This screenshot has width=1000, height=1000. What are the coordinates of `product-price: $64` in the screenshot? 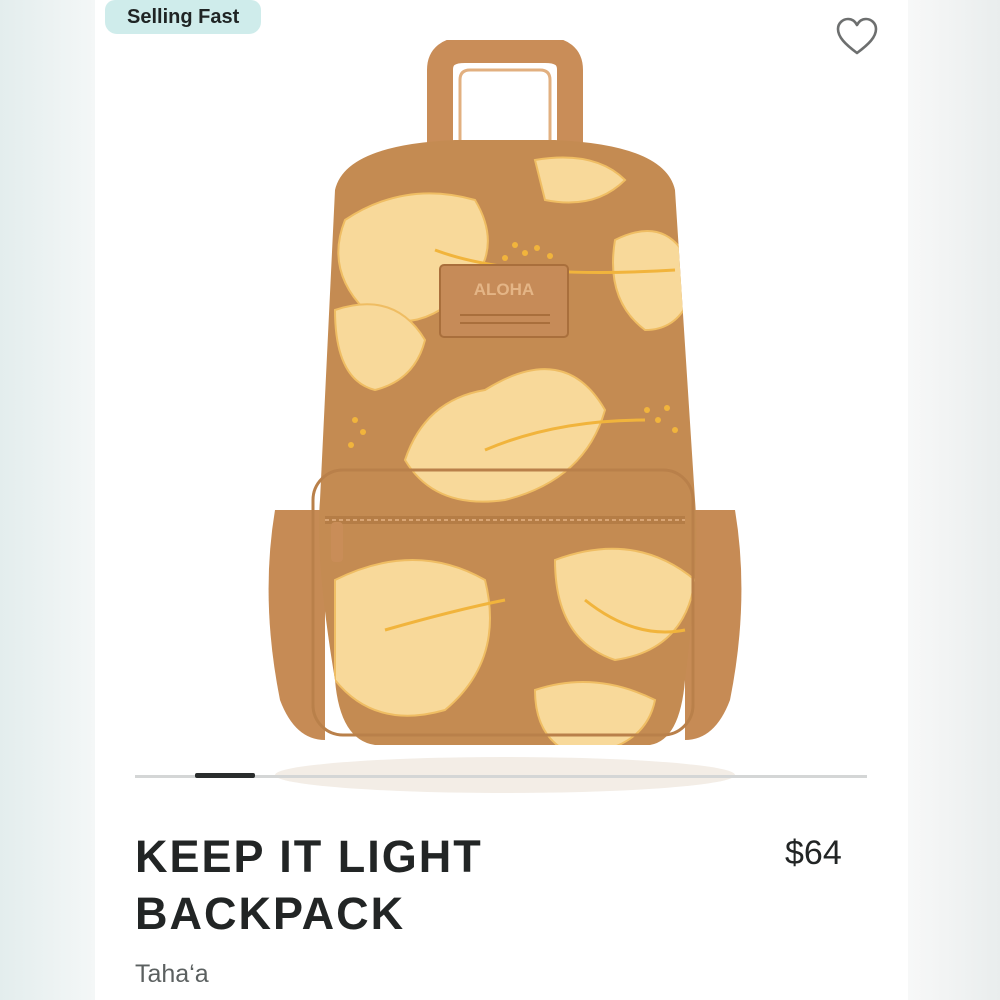 It's located at (813, 853).